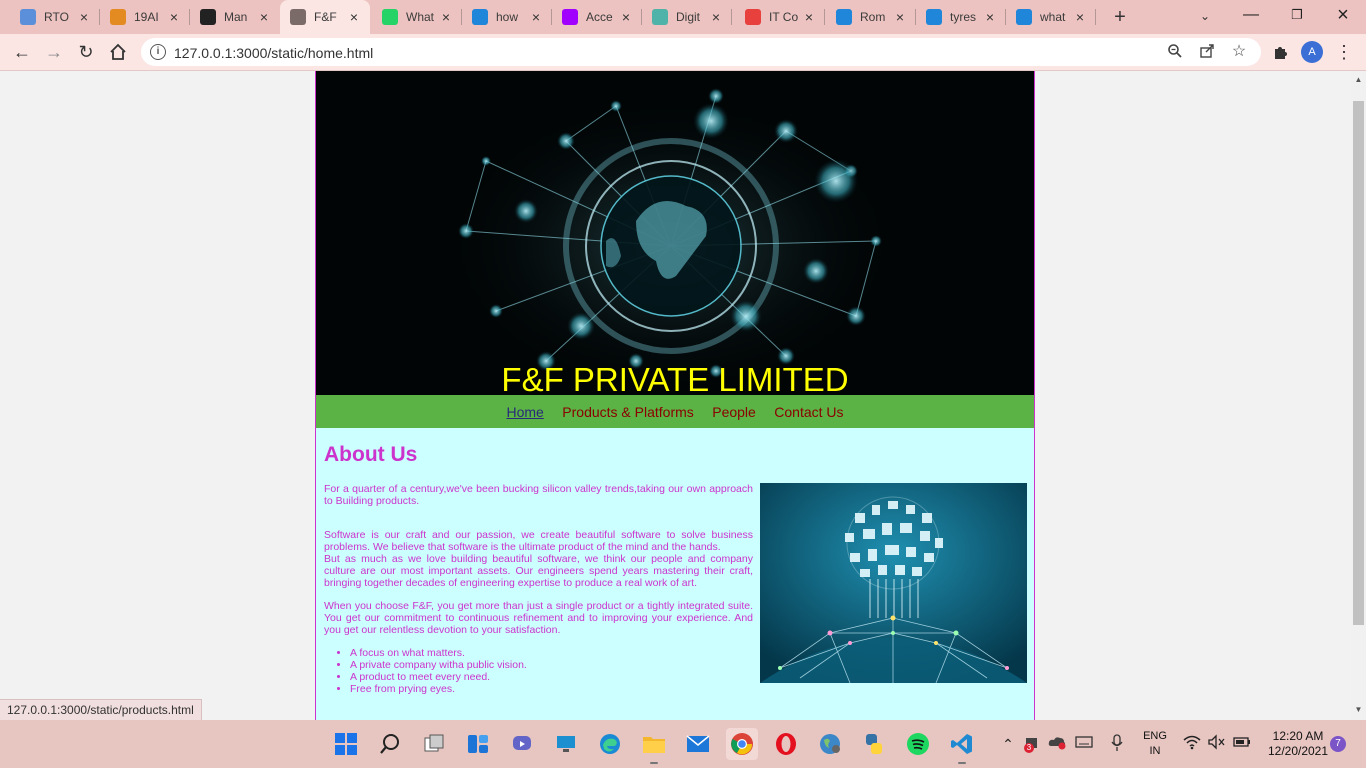 This screenshot has height=768, width=1366. Describe the element at coordinates (874, 744) in the screenshot. I see `python-button` at that location.